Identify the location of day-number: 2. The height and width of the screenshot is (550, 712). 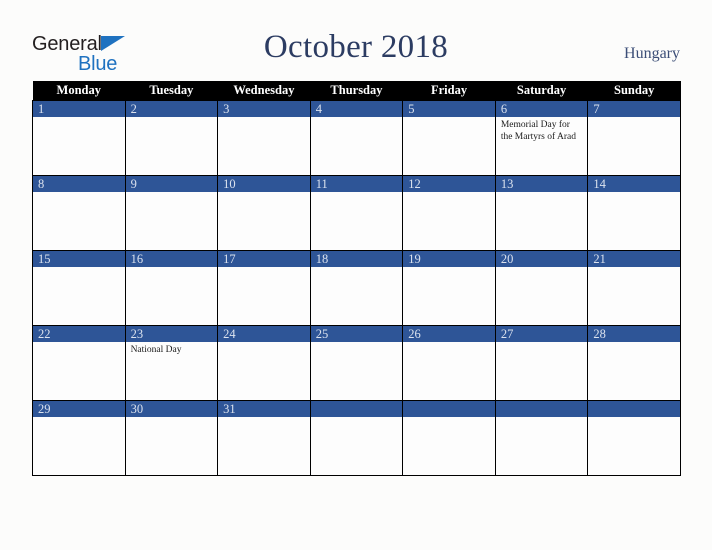
(171, 109).